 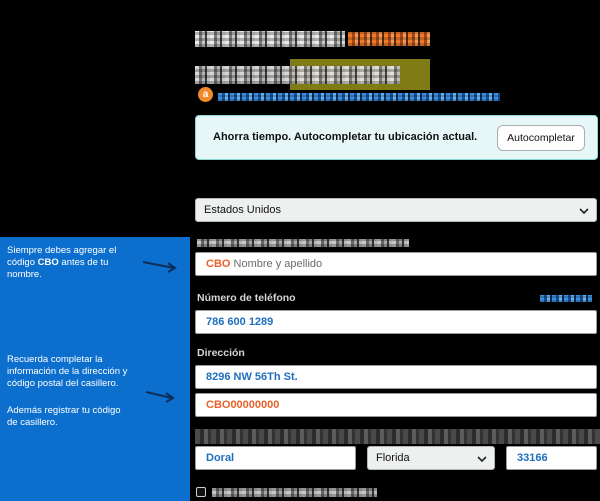 What do you see at coordinates (160, 397) in the screenshot?
I see `arrow-to-address-fields` at bounding box center [160, 397].